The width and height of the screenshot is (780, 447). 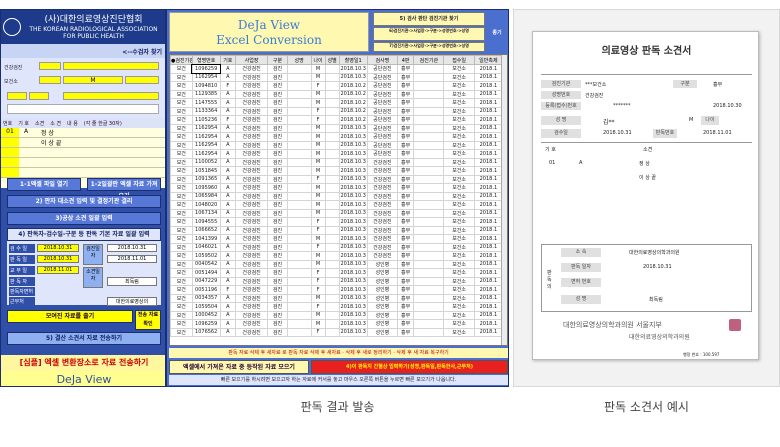 I want to click on excel-open-button: 1-1엑셀 파일 열기, so click(x=44, y=184).